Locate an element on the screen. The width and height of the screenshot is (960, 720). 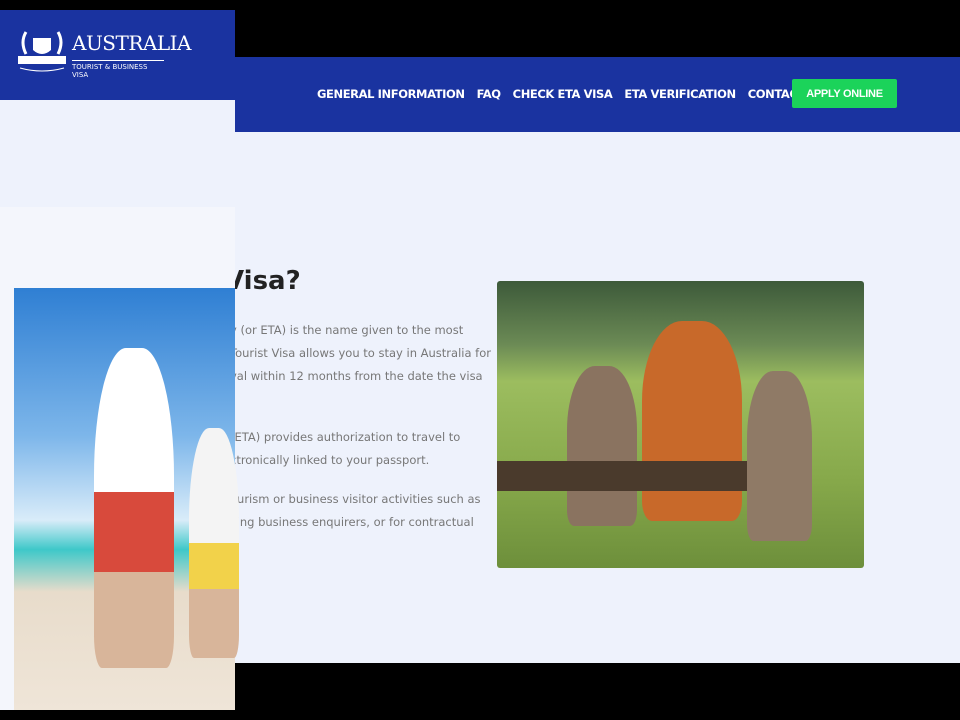
paragraph-line: y (or ETA) is the name given to the most is located at coordinates (347, 330).